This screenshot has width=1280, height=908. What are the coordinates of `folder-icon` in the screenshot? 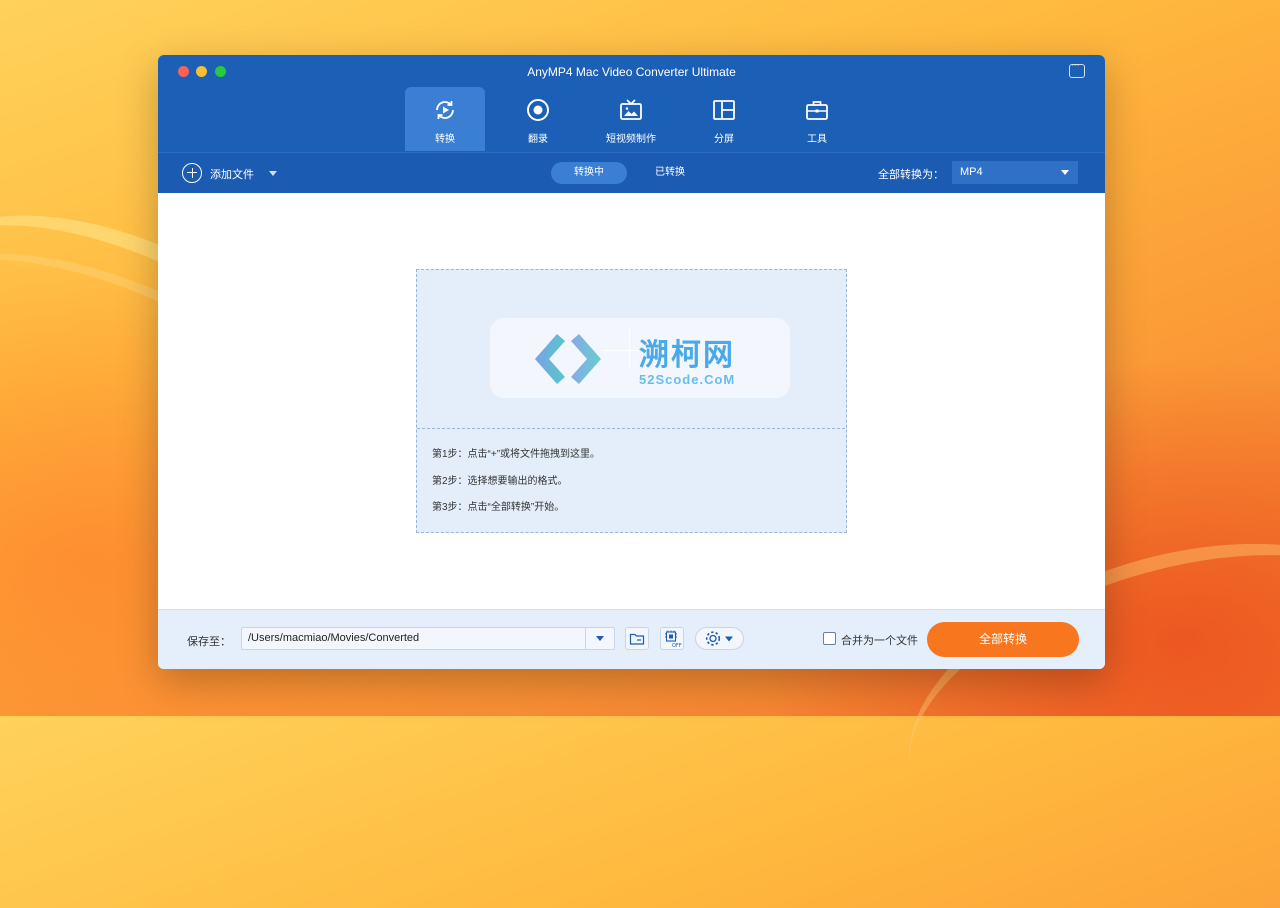 It's located at (637, 639).